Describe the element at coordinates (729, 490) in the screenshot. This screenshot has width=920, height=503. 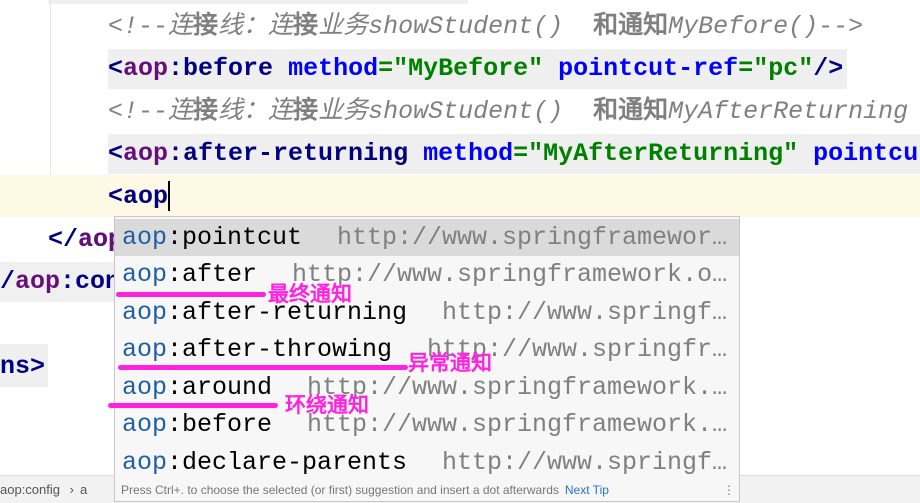
I see `more-options-icon: ⋮` at that location.